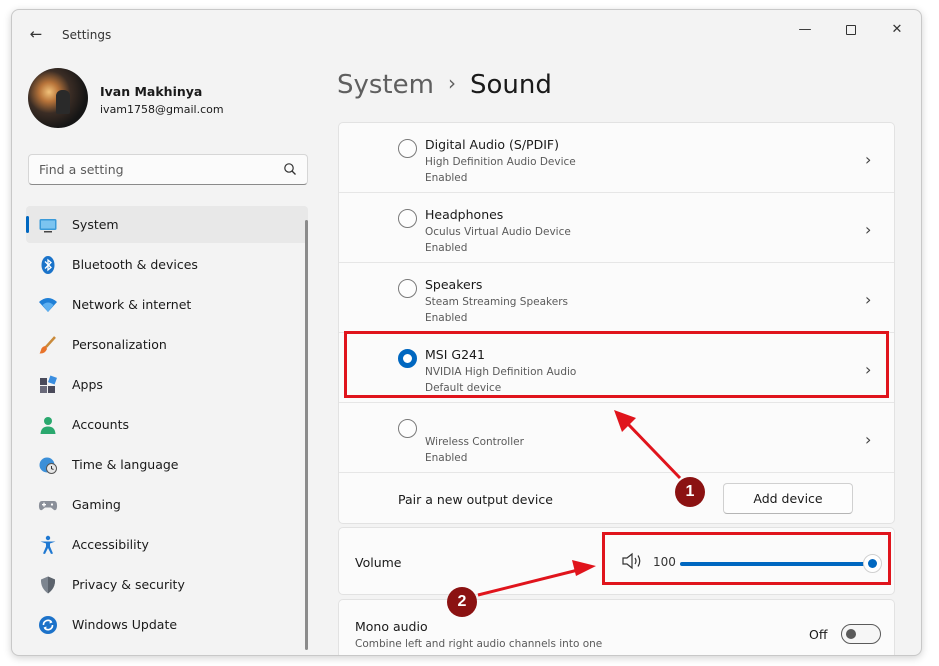 The height and width of the screenshot is (666, 939). Describe the element at coordinates (510, 85) in the screenshot. I see `page-title: Sound` at that location.